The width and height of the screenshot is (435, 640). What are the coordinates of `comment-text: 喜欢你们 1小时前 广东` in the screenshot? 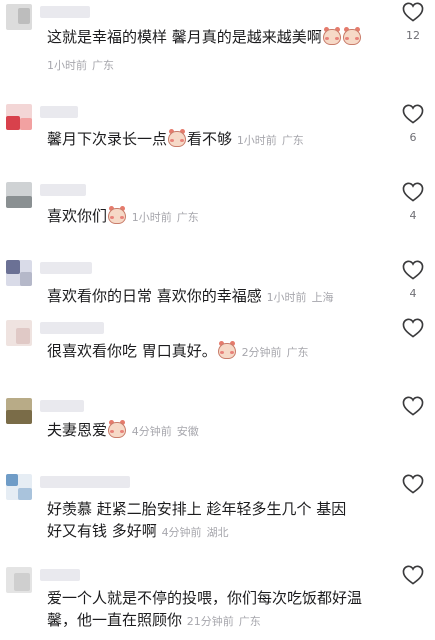 It's located at (123, 215).